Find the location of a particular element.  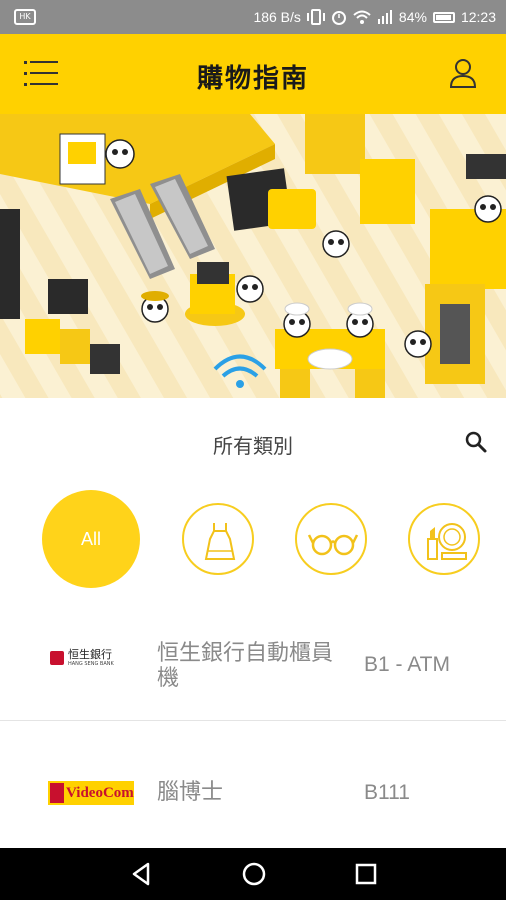

user-icon is located at coordinates (463, 73).